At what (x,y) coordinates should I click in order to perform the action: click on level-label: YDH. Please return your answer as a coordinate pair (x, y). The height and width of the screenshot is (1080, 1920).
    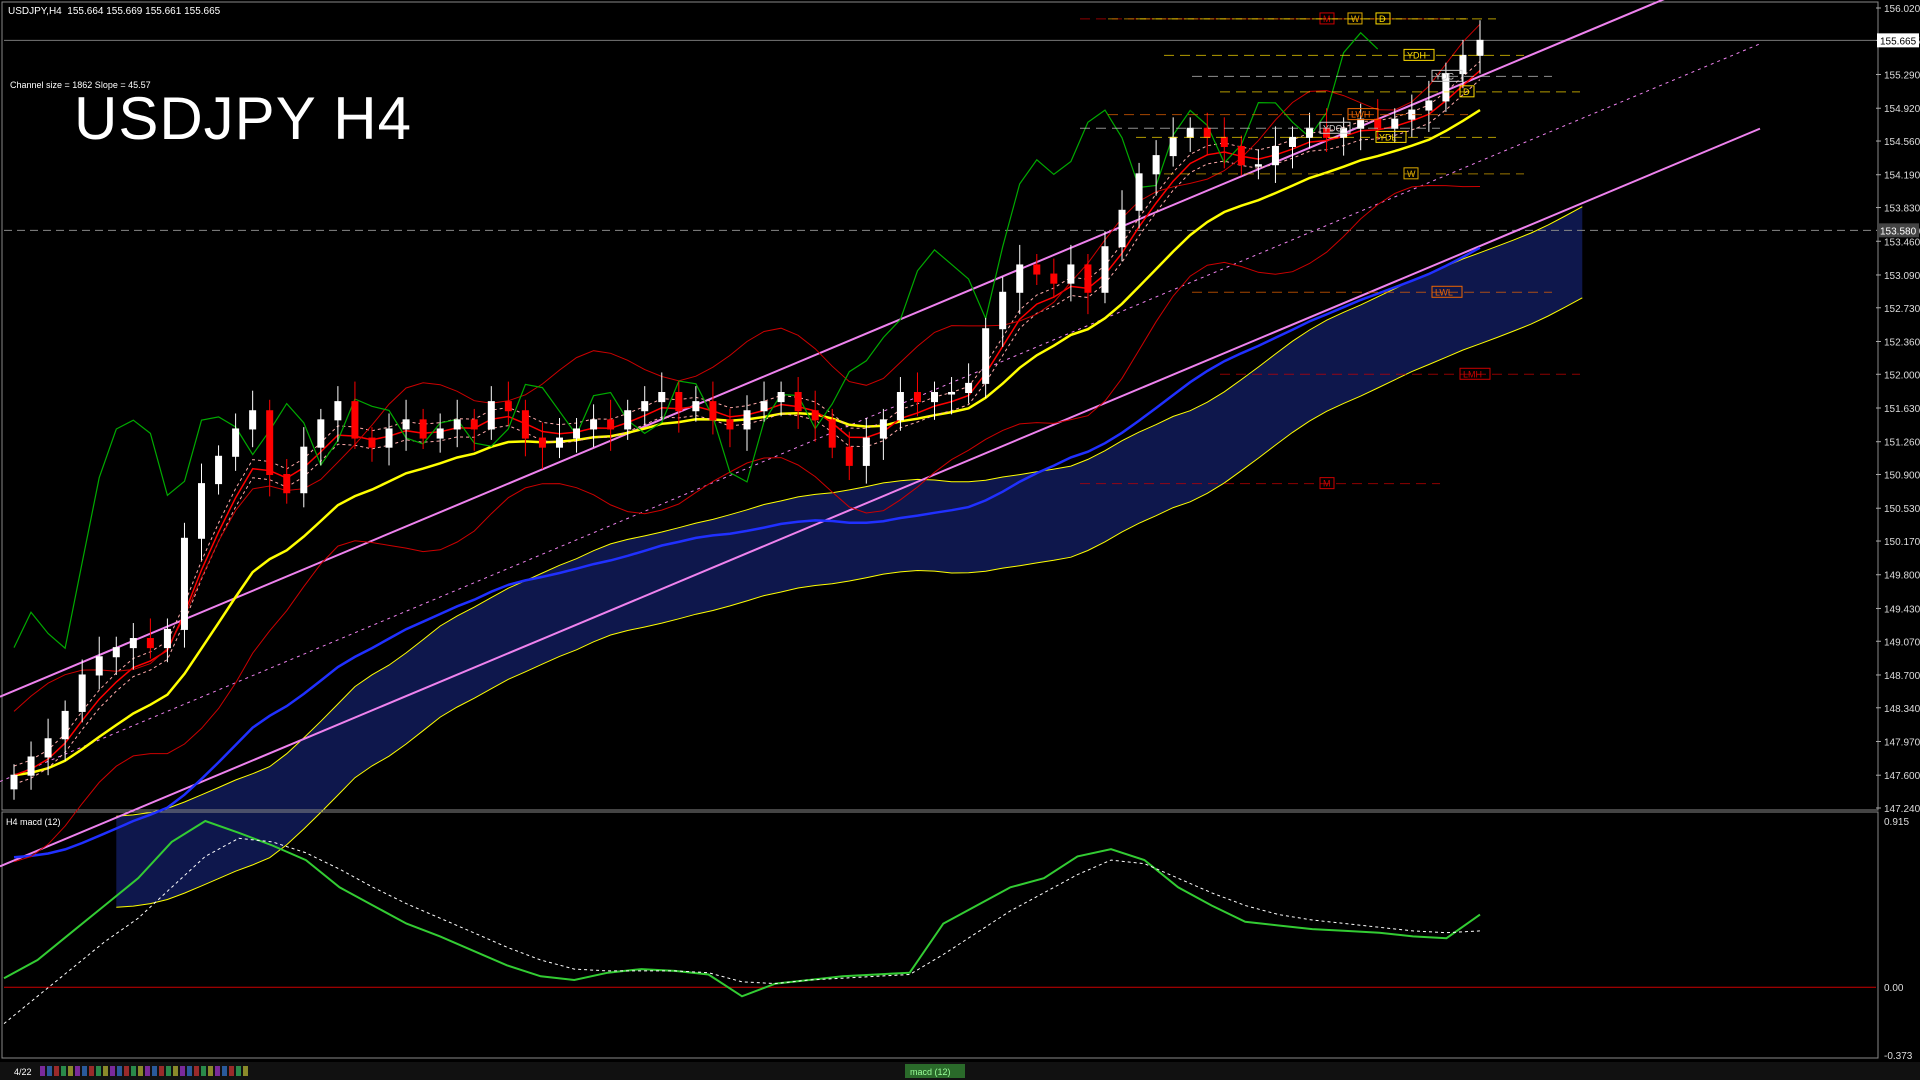
    Looking at the image, I should click on (1416, 55).